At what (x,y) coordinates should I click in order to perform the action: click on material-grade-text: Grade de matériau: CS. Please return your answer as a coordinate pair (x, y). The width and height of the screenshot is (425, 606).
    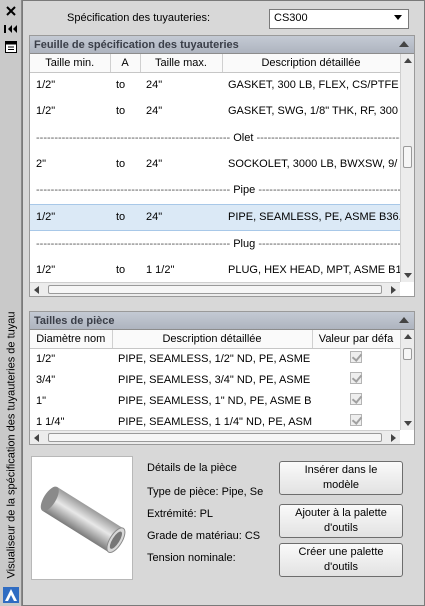
    Looking at the image, I should click on (204, 536).